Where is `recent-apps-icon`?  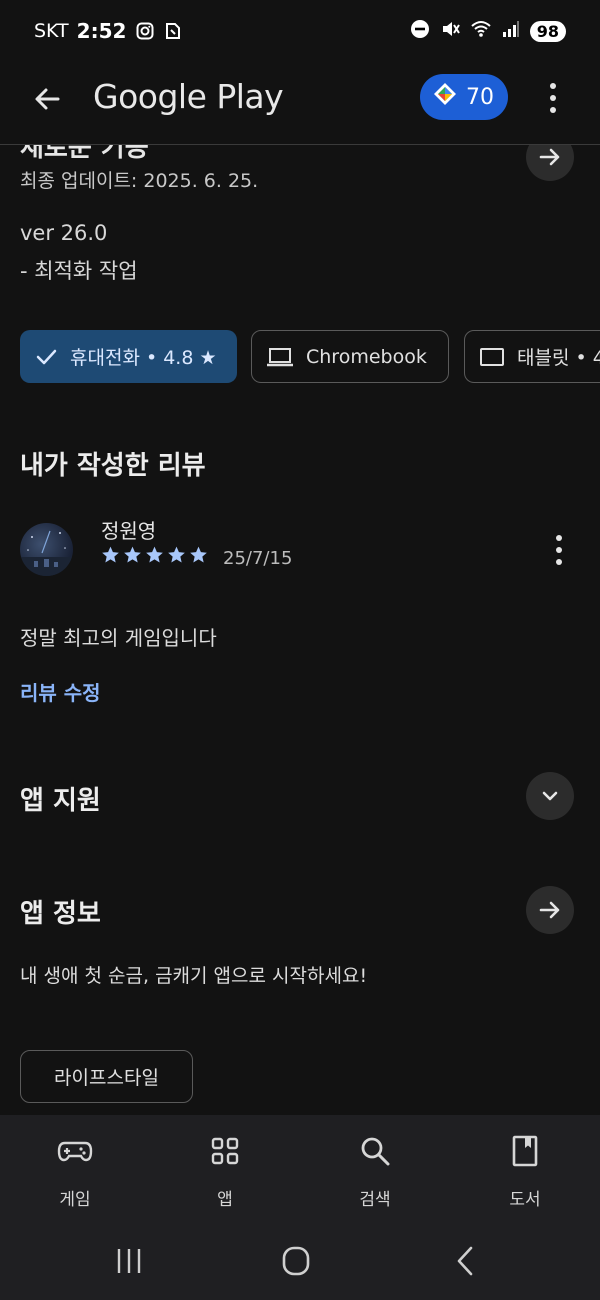 recent-apps-icon is located at coordinates (129, 1261).